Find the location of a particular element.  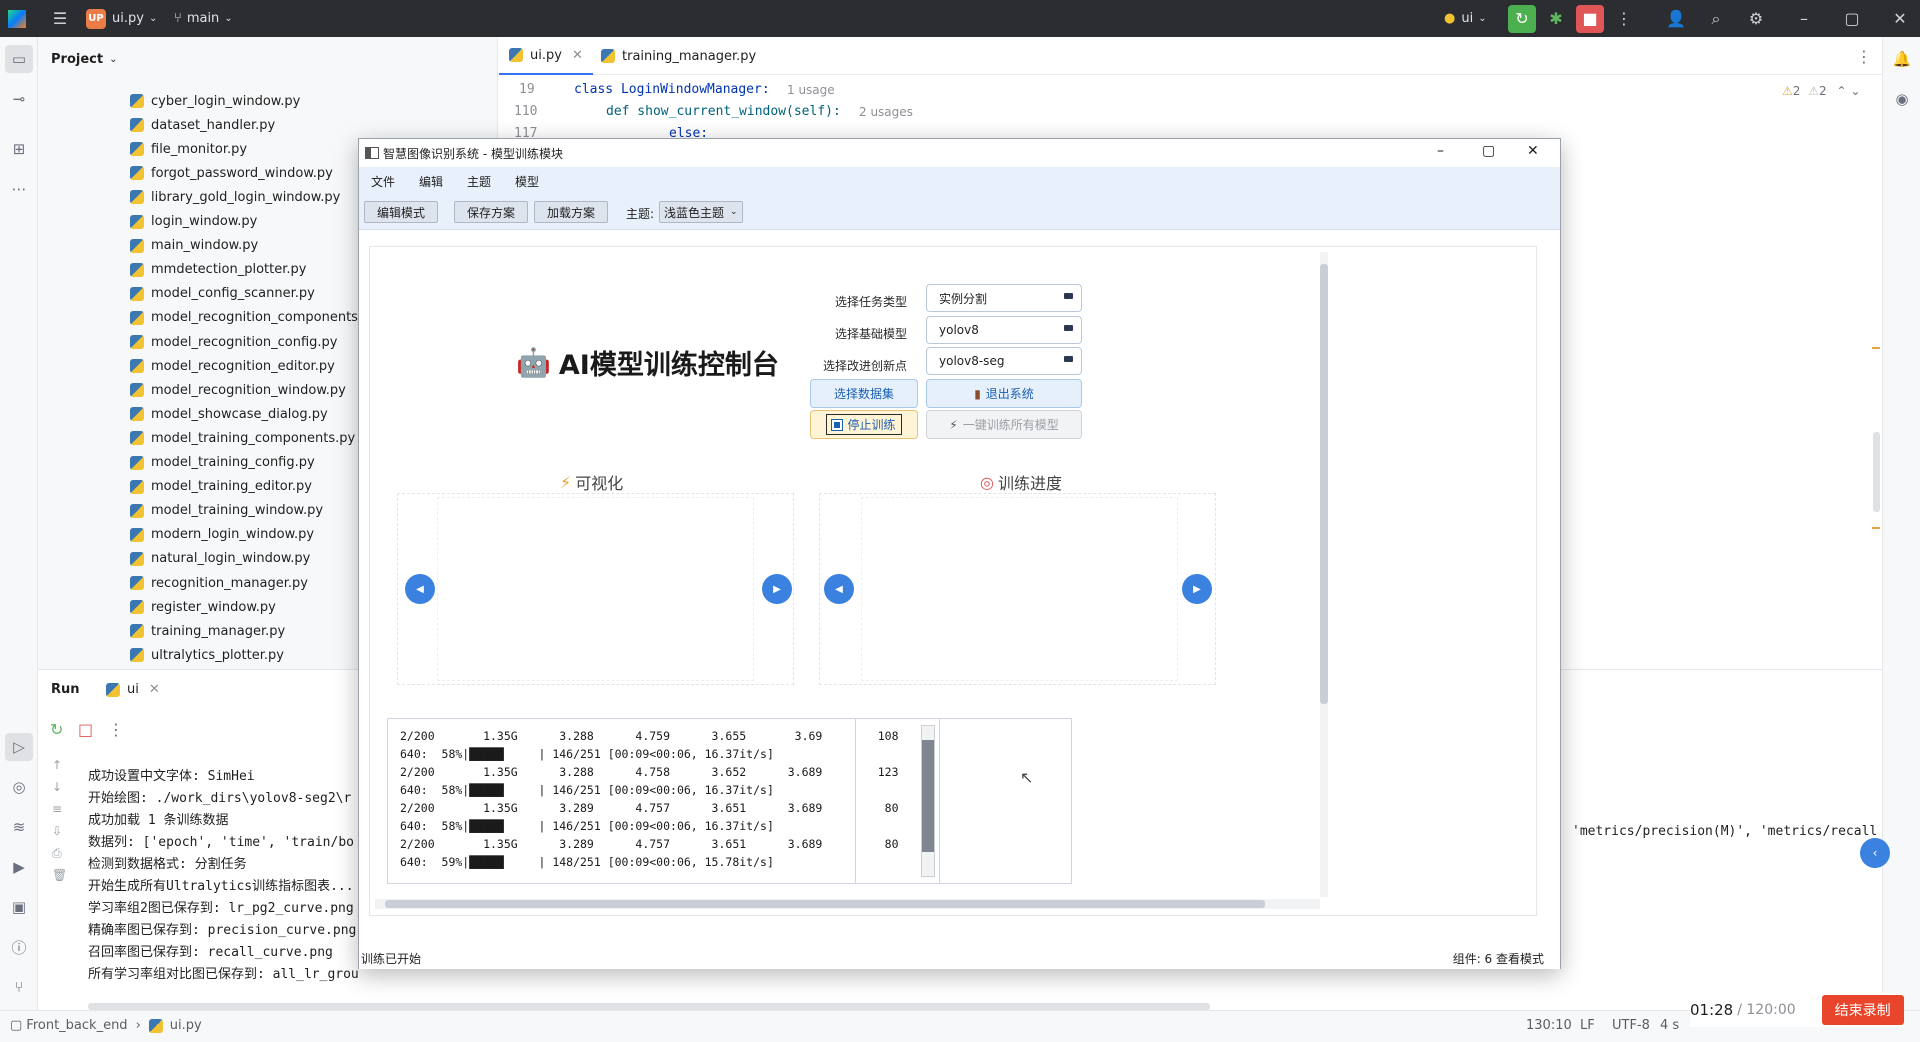

tab-options-icon: ⋮ is located at coordinates (1864, 56).